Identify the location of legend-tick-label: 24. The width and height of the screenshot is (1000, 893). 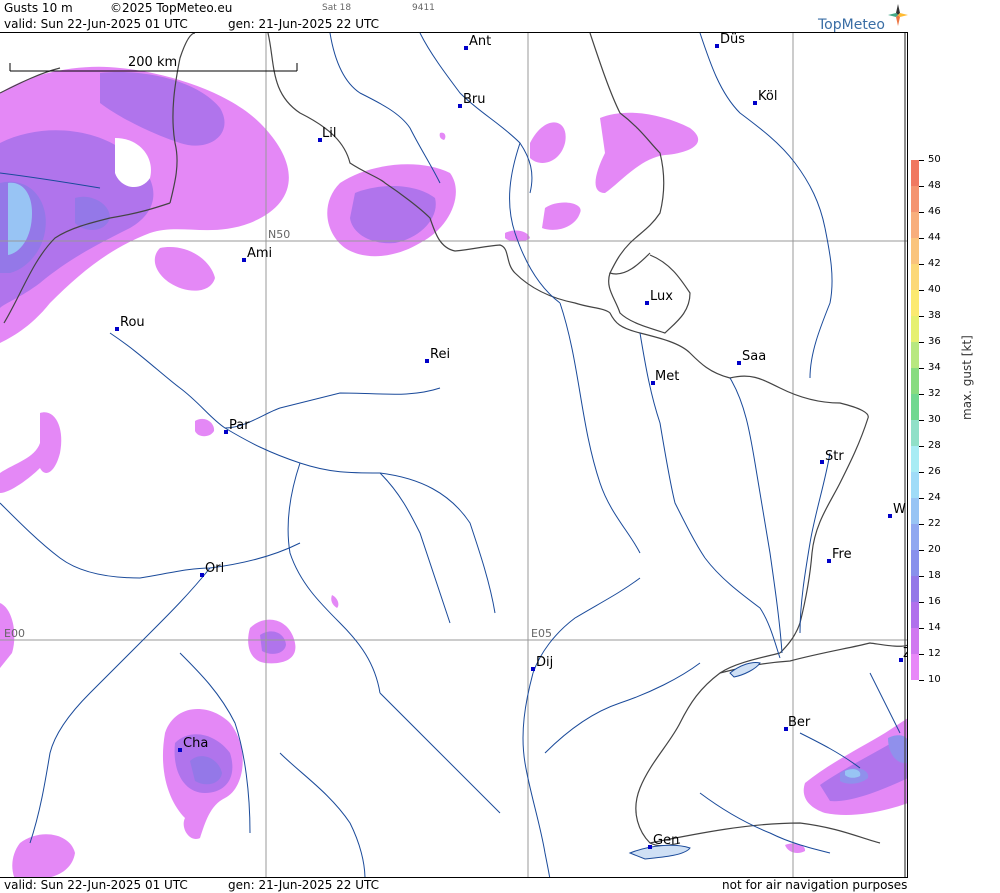
(934, 497).